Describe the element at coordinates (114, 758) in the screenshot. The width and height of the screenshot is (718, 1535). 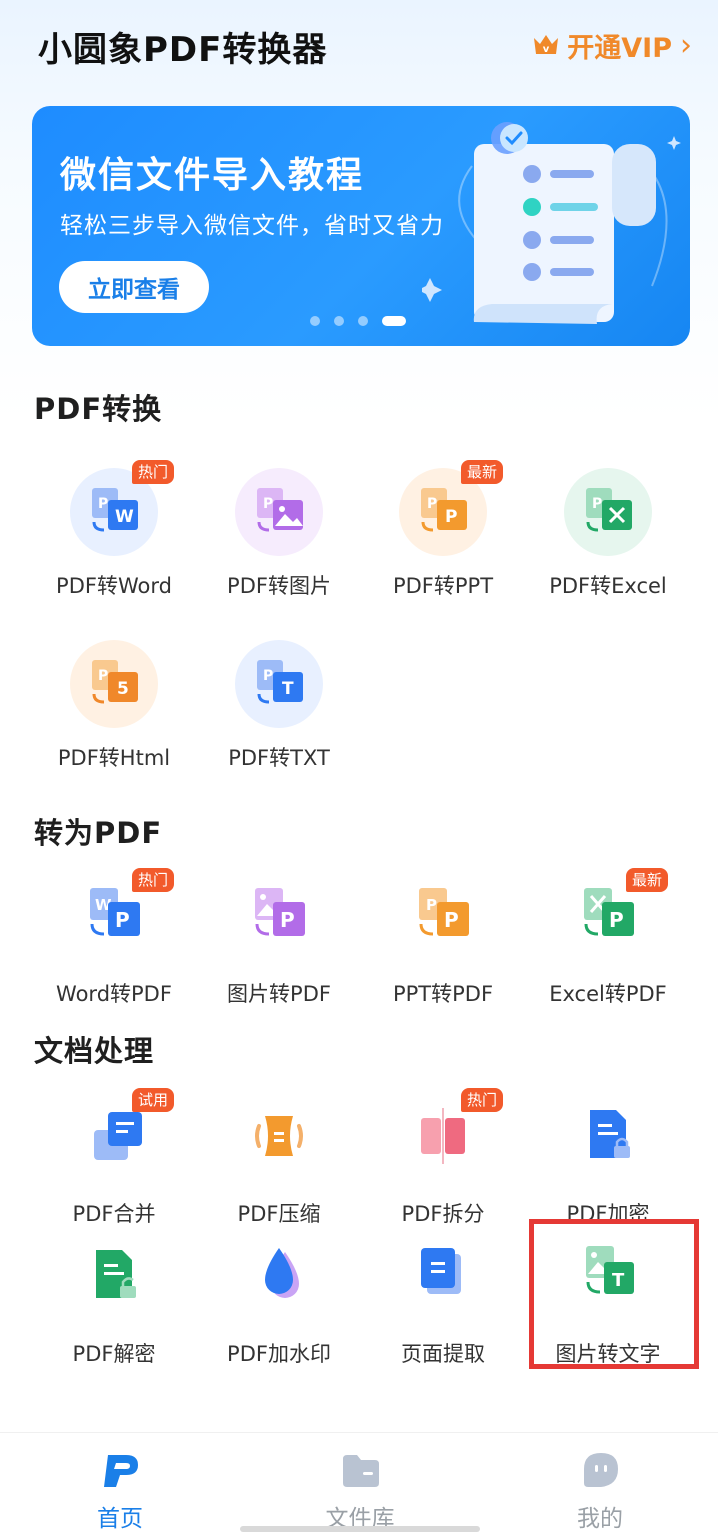
I see `tool-label: PDF转Html` at that location.